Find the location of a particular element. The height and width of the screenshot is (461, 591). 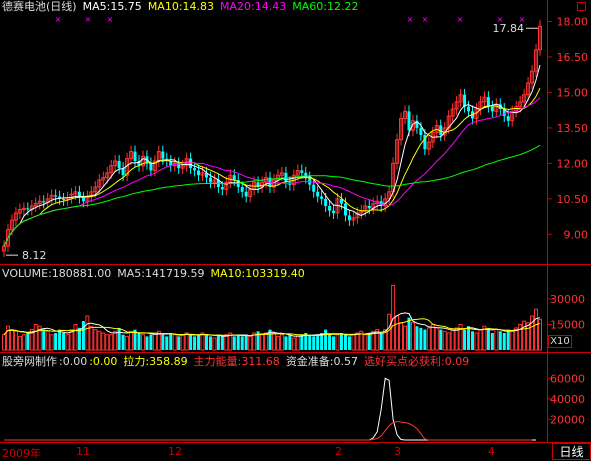

x-label: 12 is located at coordinates (175, 451).